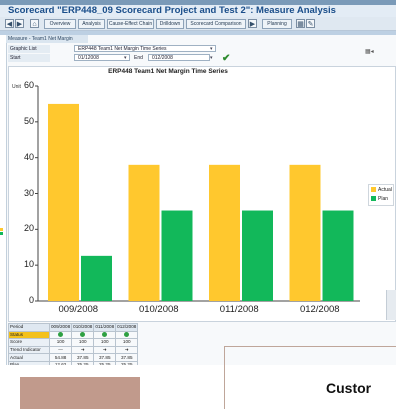 The height and width of the screenshot is (409, 396). I want to click on y-tick-label: 50, so click(28, 120).